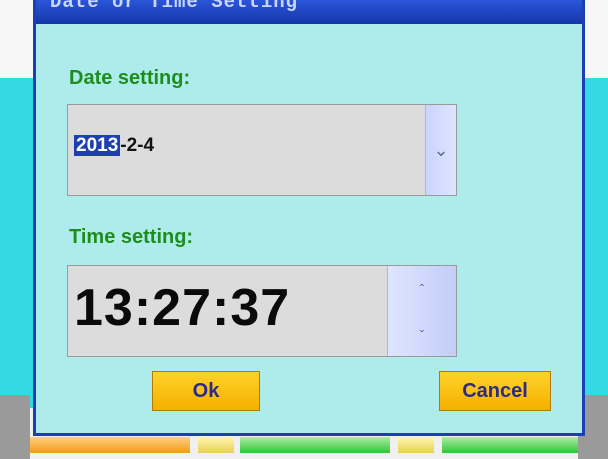 The width and height of the screenshot is (608, 459). I want to click on time-decrement-button: ˇ, so click(422, 335).